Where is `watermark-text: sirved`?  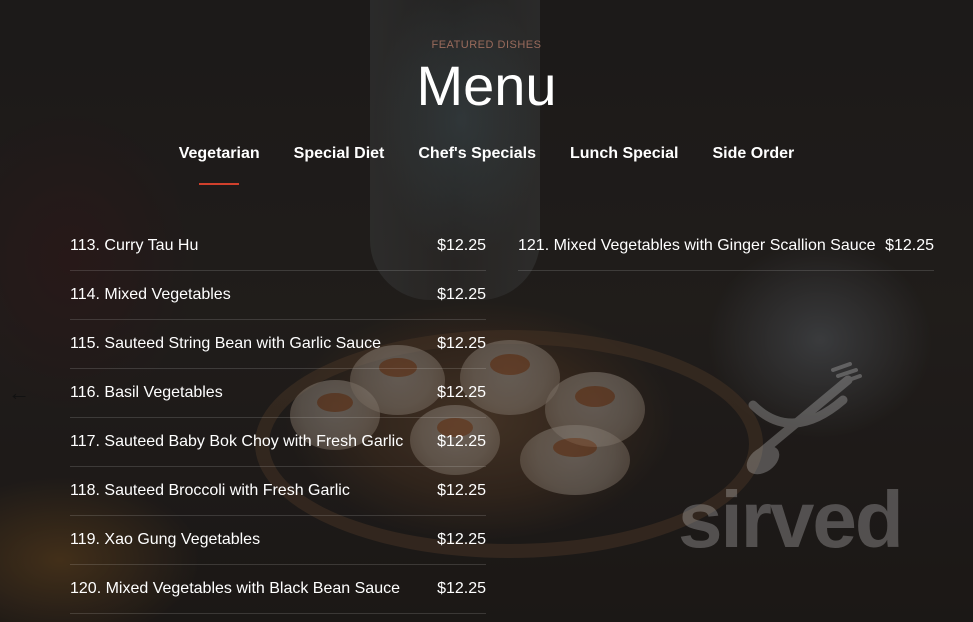 watermark-text: sirved is located at coordinates (791, 519).